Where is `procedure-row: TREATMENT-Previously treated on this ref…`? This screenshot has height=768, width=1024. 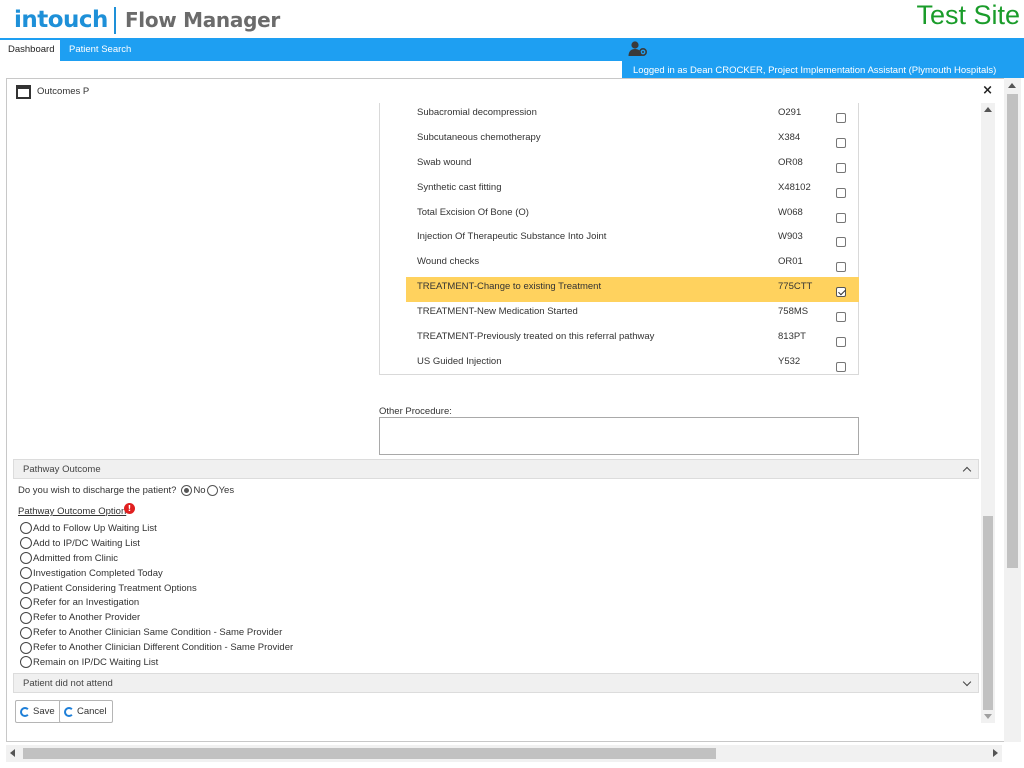 procedure-row: TREATMENT-Previously treated on this ref… is located at coordinates (632, 339).